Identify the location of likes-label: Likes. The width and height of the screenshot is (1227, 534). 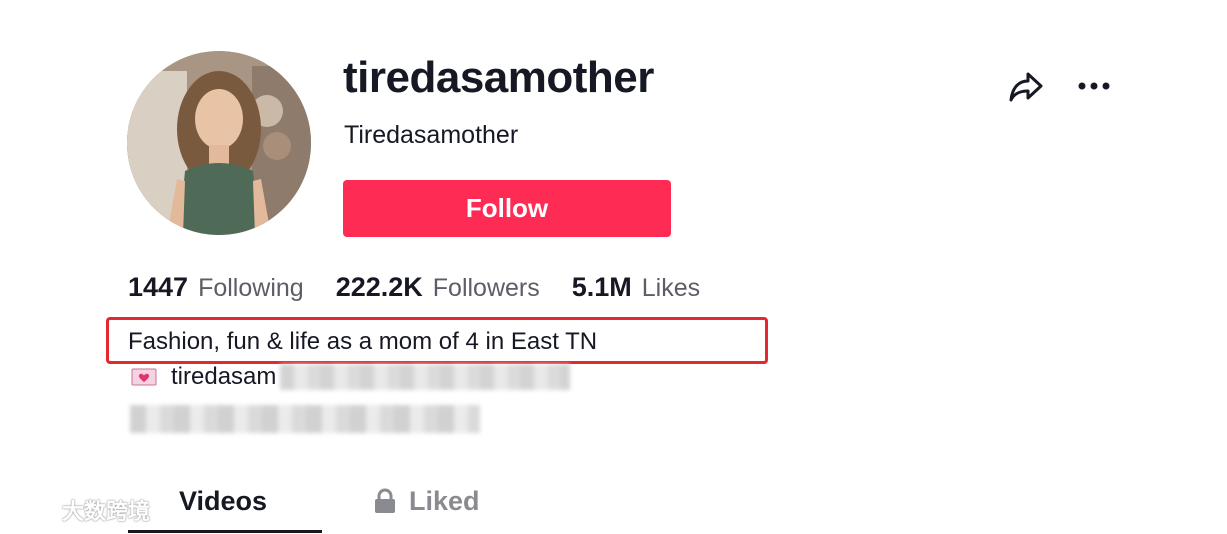
(671, 288).